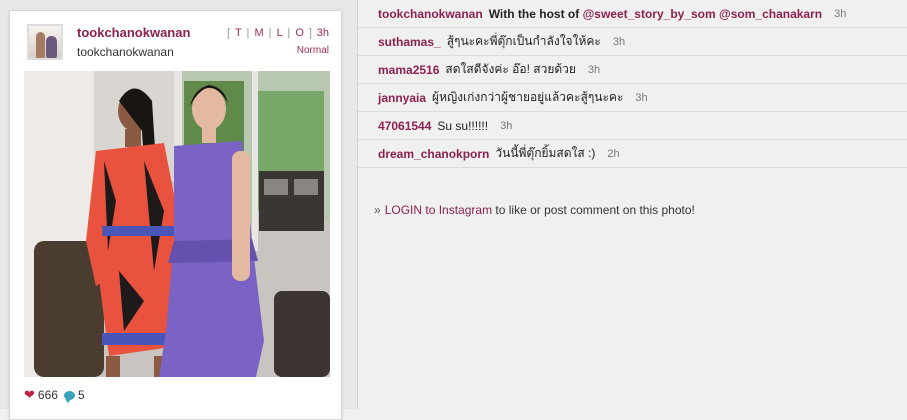 The height and width of the screenshot is (420, 907). I want to click on heart-icon: ❤, so click(29, 395).